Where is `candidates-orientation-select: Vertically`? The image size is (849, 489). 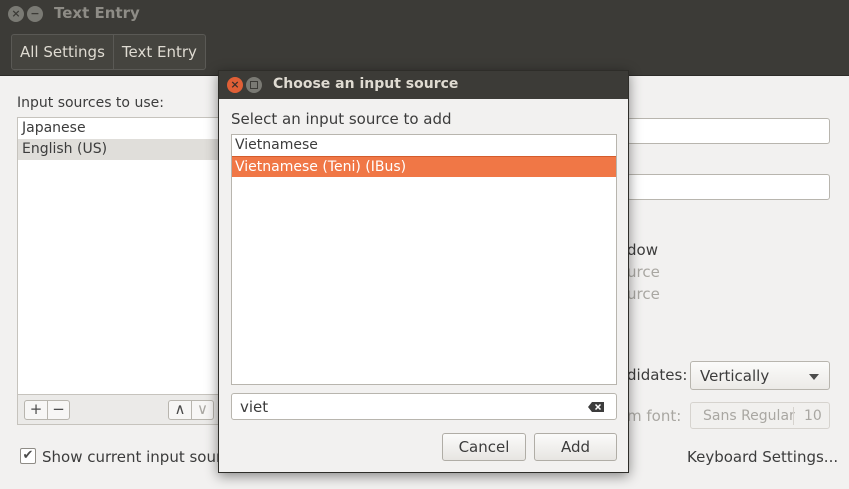 candidates-orientation-select: Vertically is located at coordinates (760, 375).